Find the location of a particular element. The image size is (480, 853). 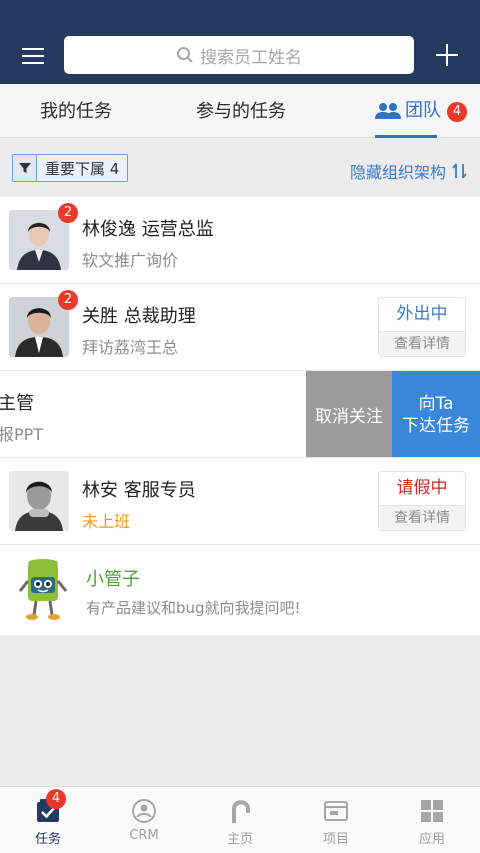

member-name: 林俊逸 运营总监 is located at coordinates (148, 229).